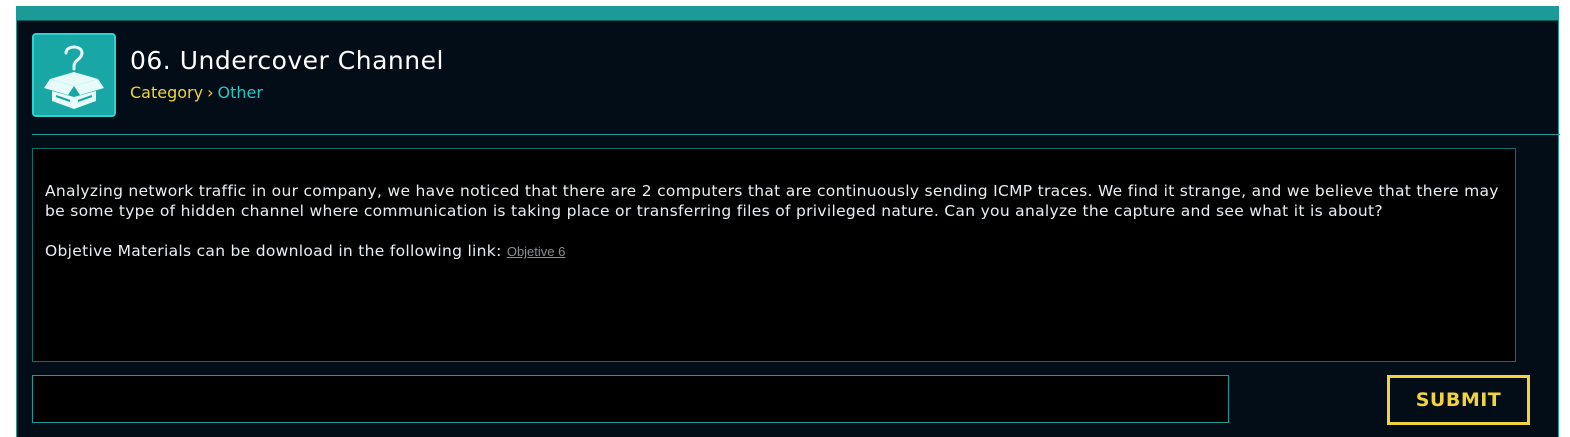 The width and height of the screenshot is (1570, 437). What do you see at coordinates (536, 251) in the screenshot?
I see `objective-download-link: Objetive 6` at bounding box center [536, 251].